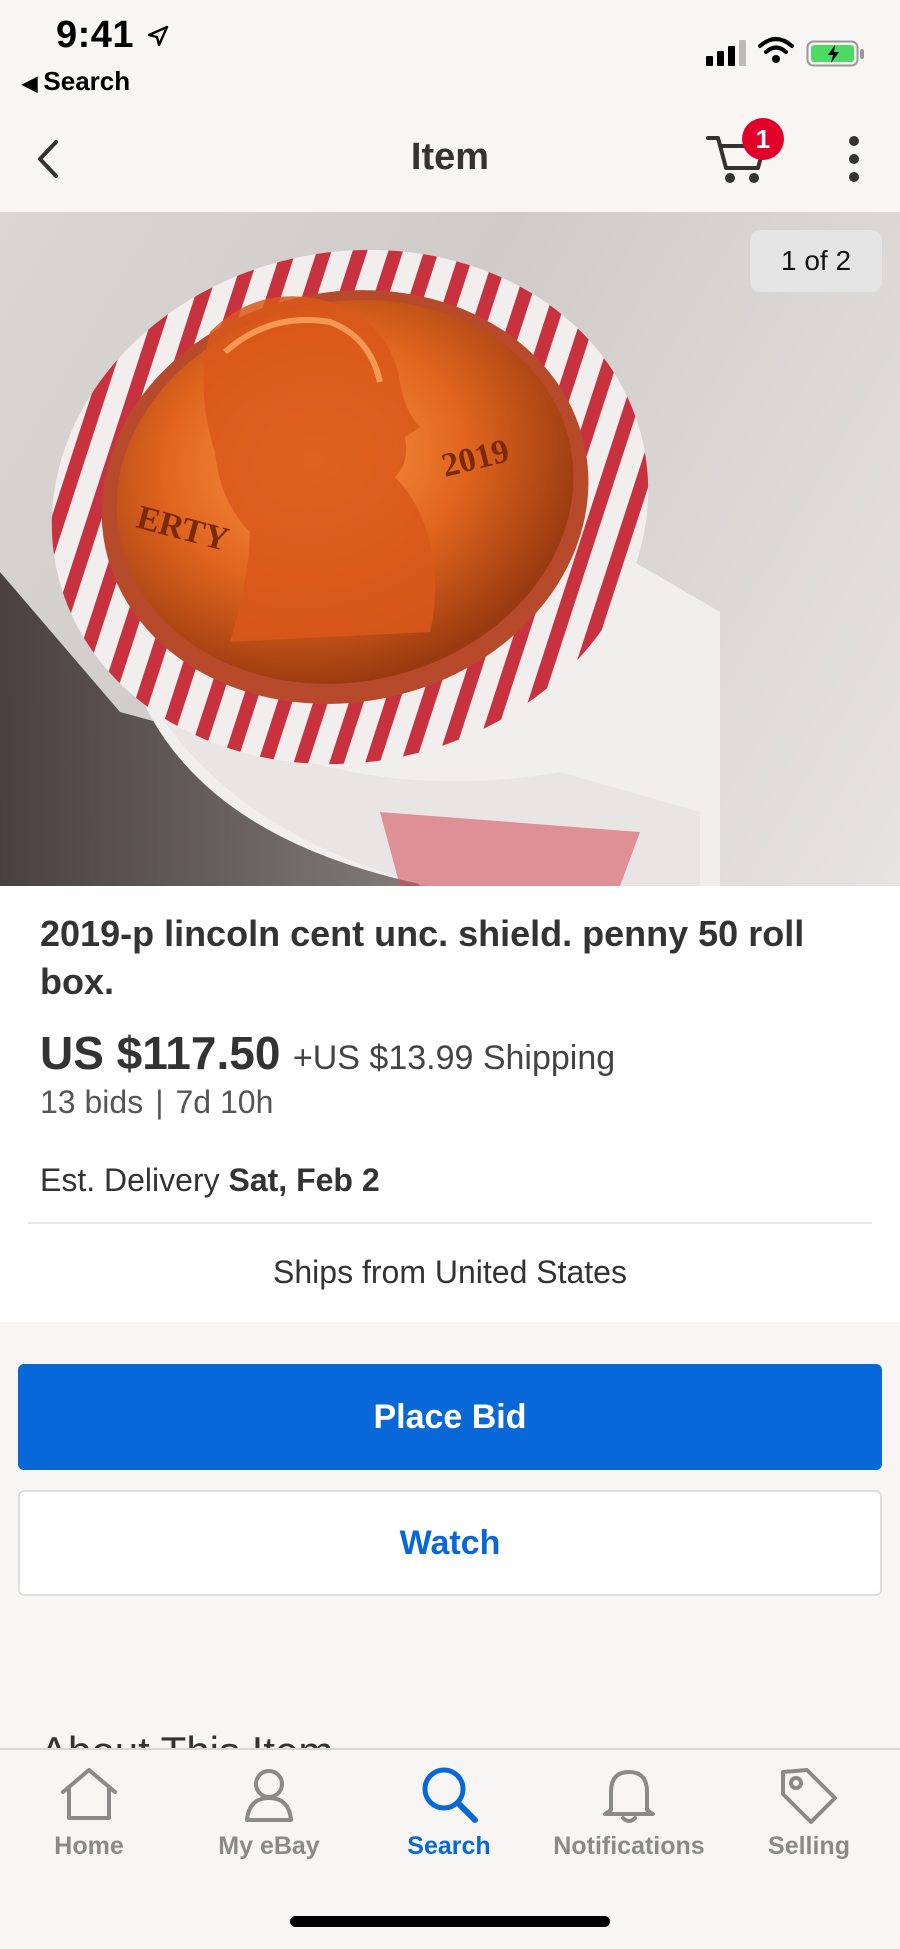 Image resolution: width=900 pixels, height=1949 pixels. What do you see at coordinates (450, 1795) in the screenshot?
I see `search-icon` at bounding box center [450, 1795].